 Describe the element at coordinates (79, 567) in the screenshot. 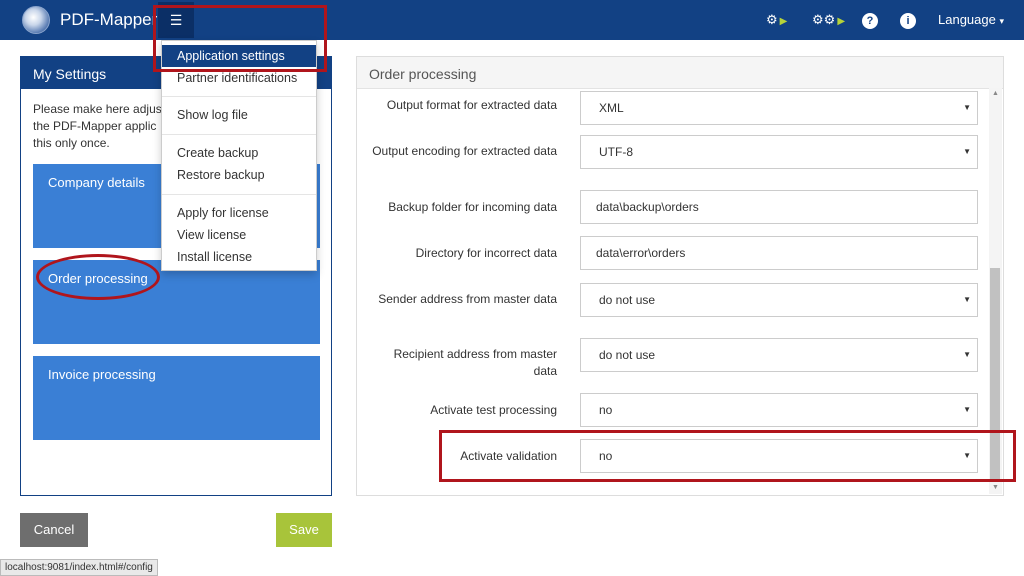

I see `status-bar-url: localhost:9081/index.html#/config` at that location.